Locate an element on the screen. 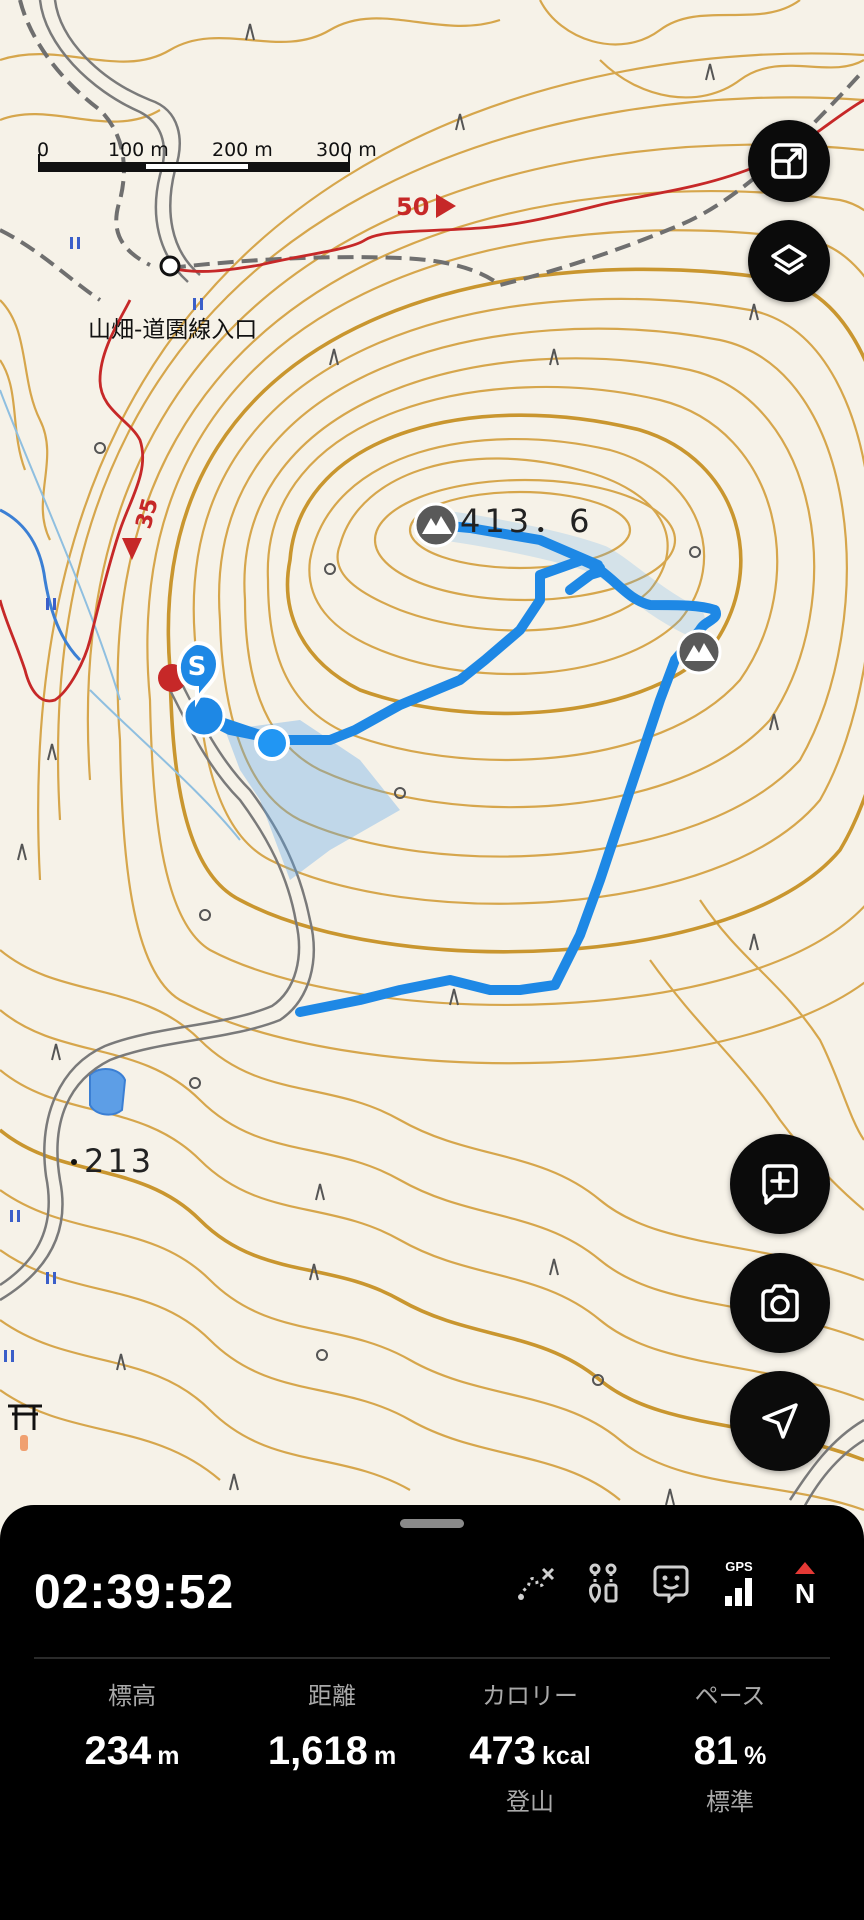  layers-icon is located at coordinates (789, 259).